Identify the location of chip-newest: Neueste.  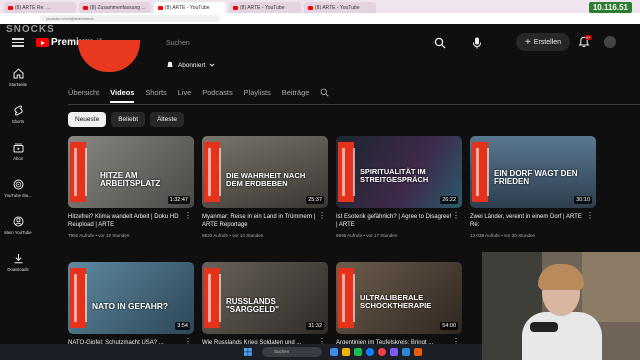
(87, 119).